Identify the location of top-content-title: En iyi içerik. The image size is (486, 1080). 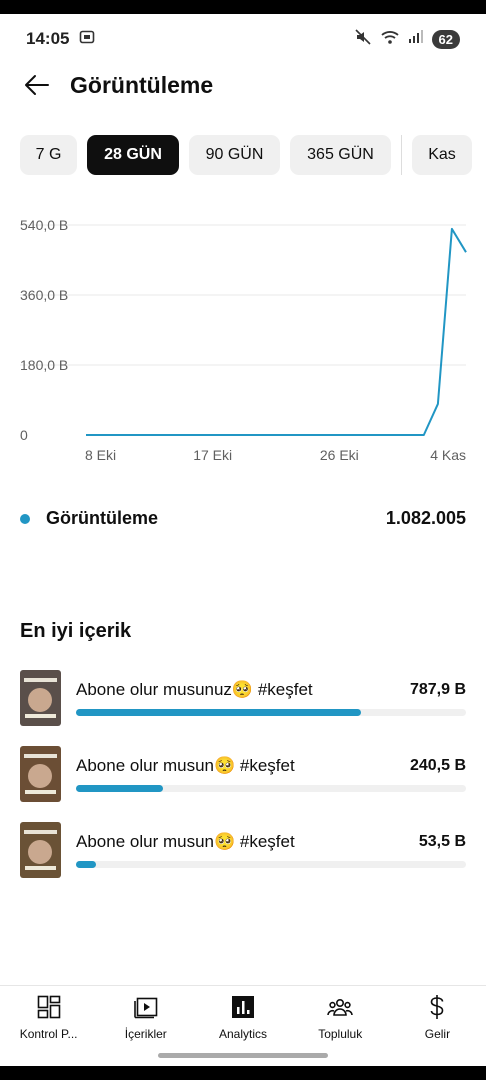
(76, 631).